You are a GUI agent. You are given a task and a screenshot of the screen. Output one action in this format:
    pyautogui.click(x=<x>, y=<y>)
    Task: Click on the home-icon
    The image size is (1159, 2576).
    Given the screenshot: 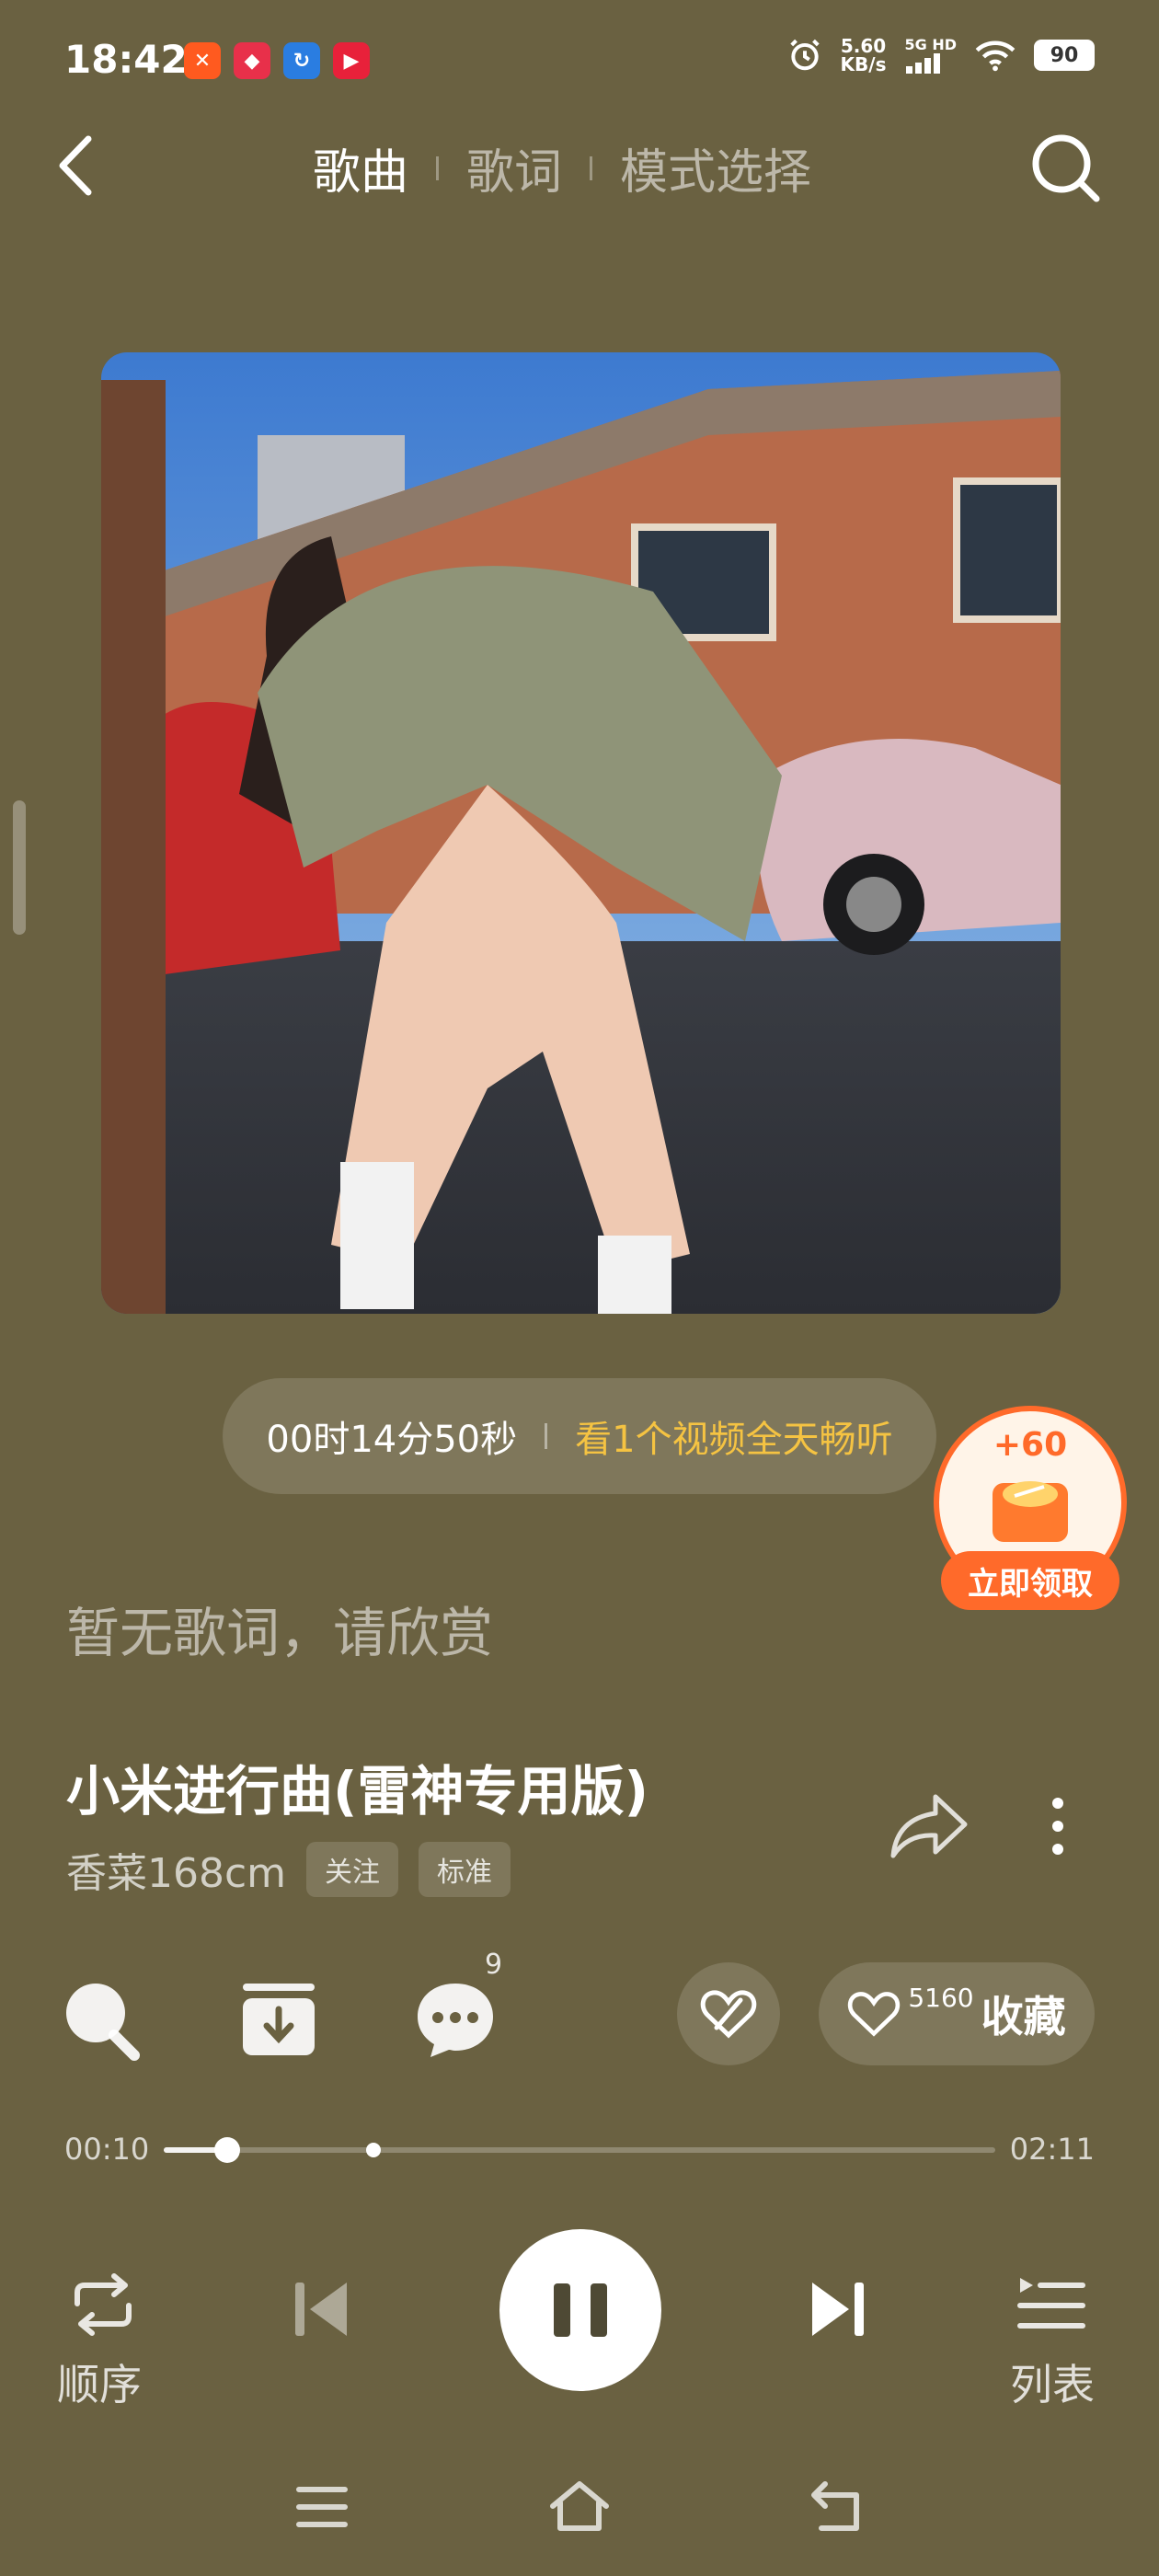 What is the action you would take?
    pyautogui.click(x=579, y=2506)
    